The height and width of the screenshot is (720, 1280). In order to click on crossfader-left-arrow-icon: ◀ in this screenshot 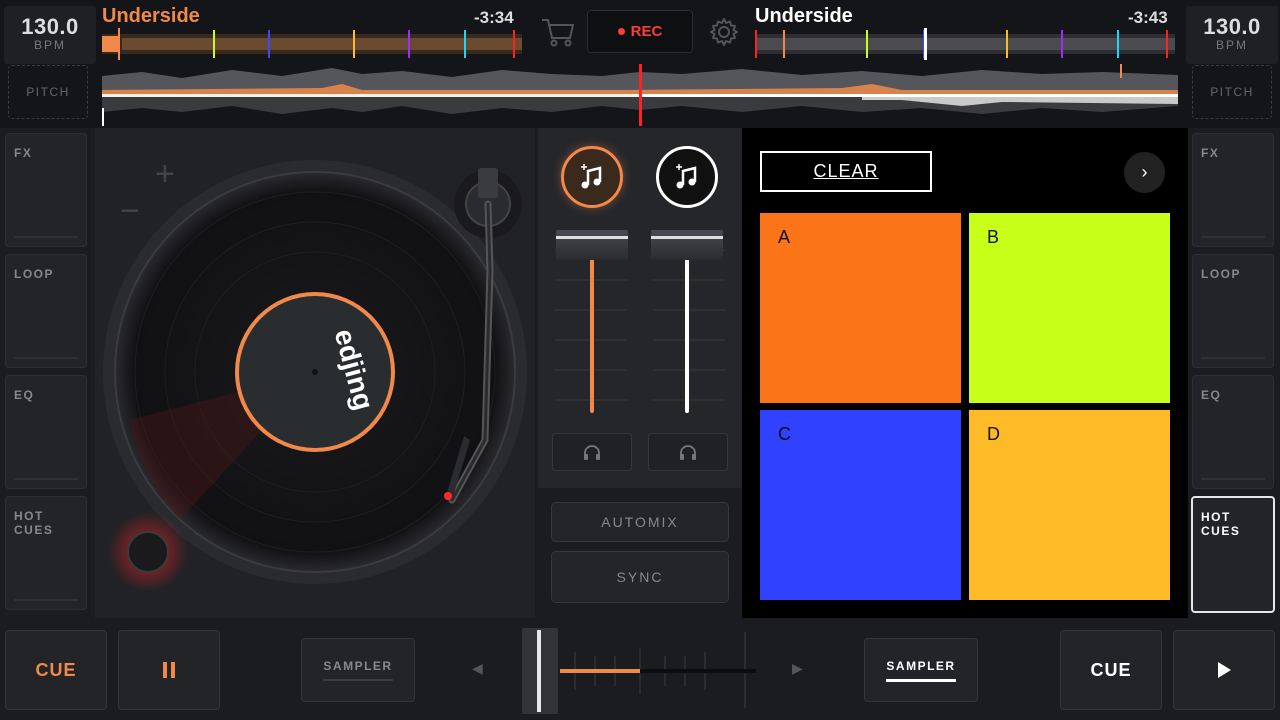, I will do `click(477, 668)`.